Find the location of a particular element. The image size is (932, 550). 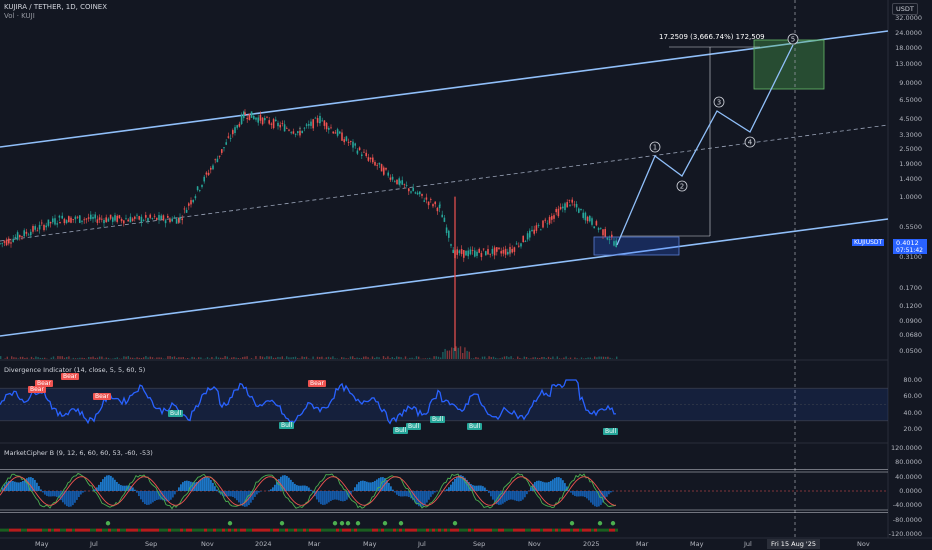

indicator-tick-label: 40.00 is located at coordinates (912, 412).